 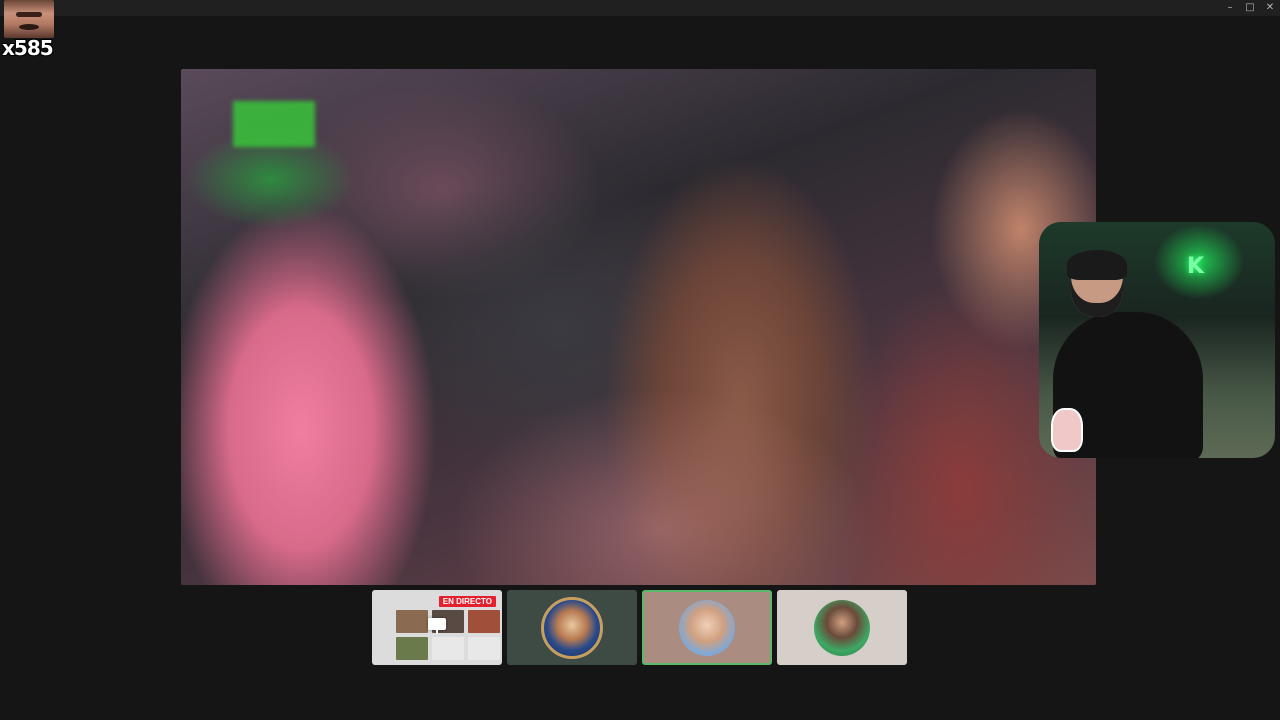 I want to click on screen-share-icon, so click(x=437, y=626).